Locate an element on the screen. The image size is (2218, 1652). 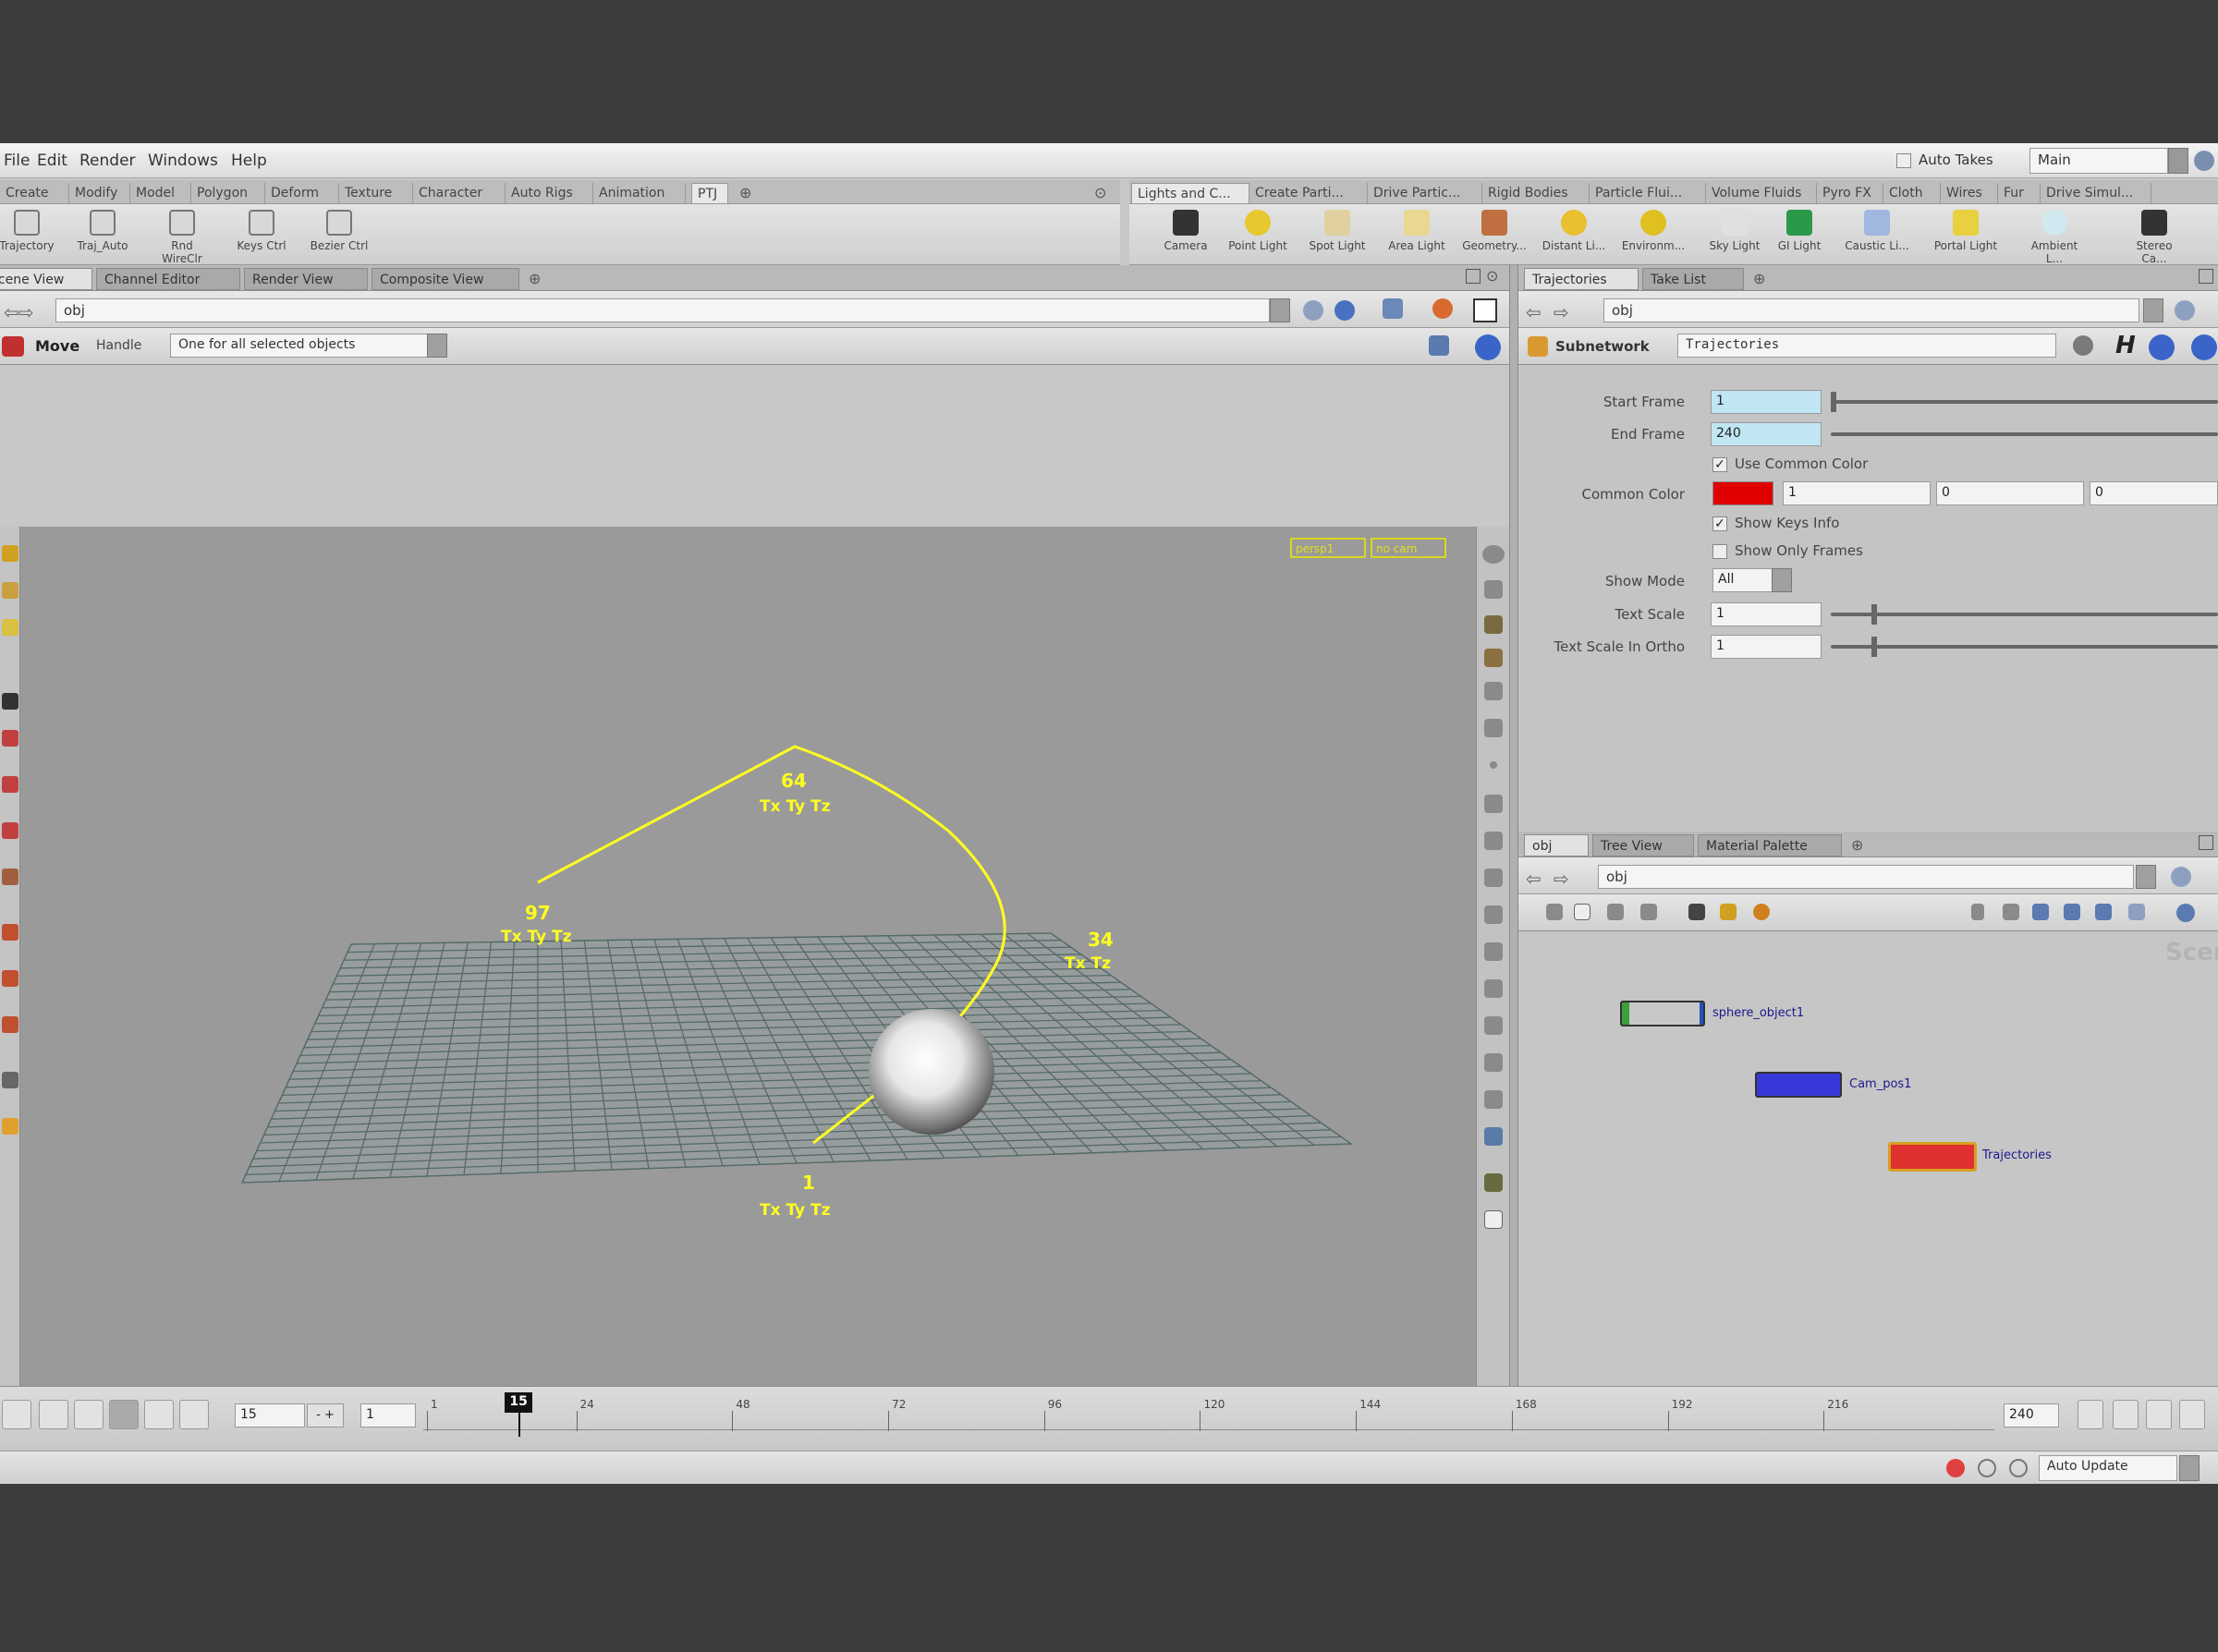
network-search-icon is located at coordinates (2185, 913).